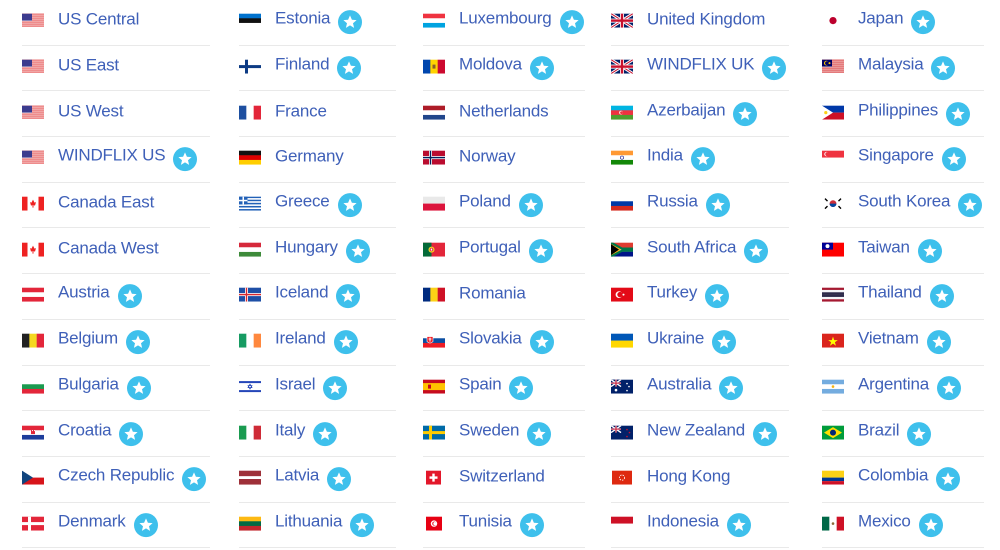 The width and height of the screenshot is (1000, 550). Describe the element at coordinates (116, 389) in the screenshot. I see `location-item: Bulgaria` at that location.